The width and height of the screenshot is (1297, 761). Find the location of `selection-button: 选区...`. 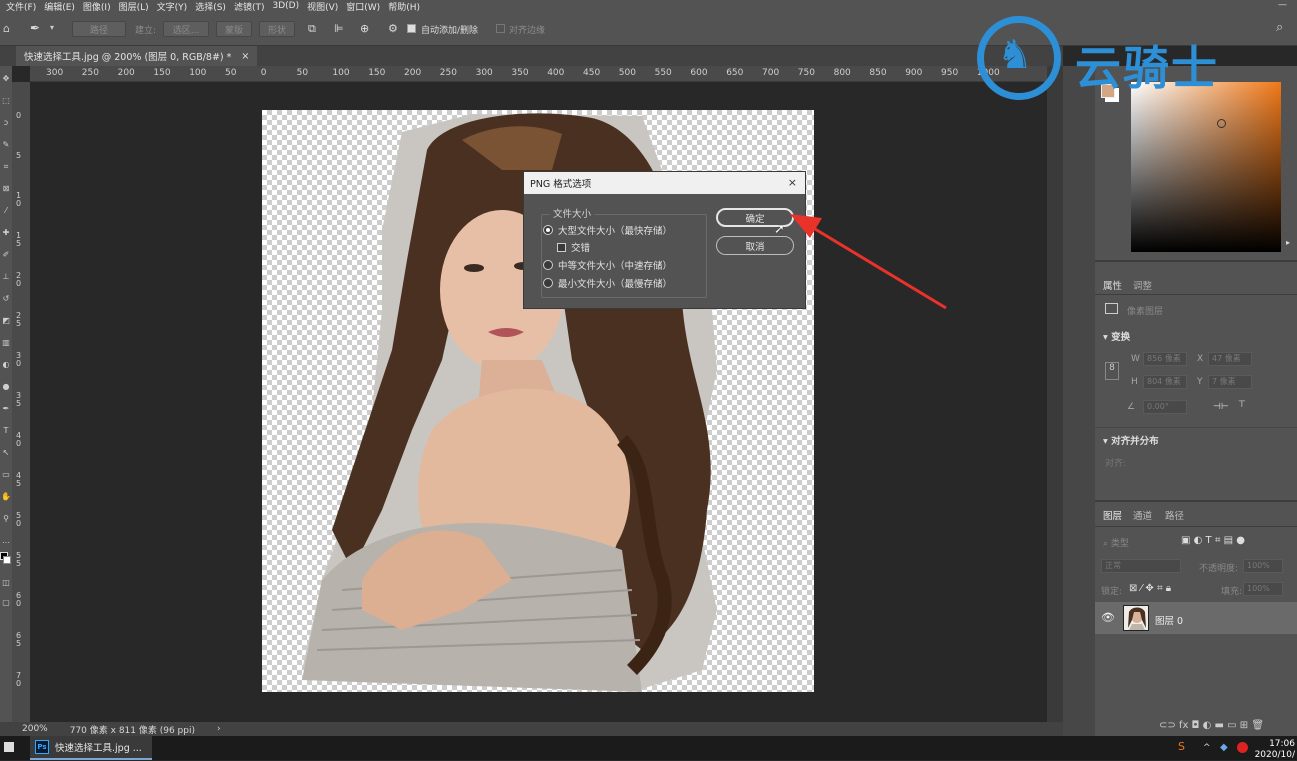

selection-button: 选区... is located at coordinates (186, 29).